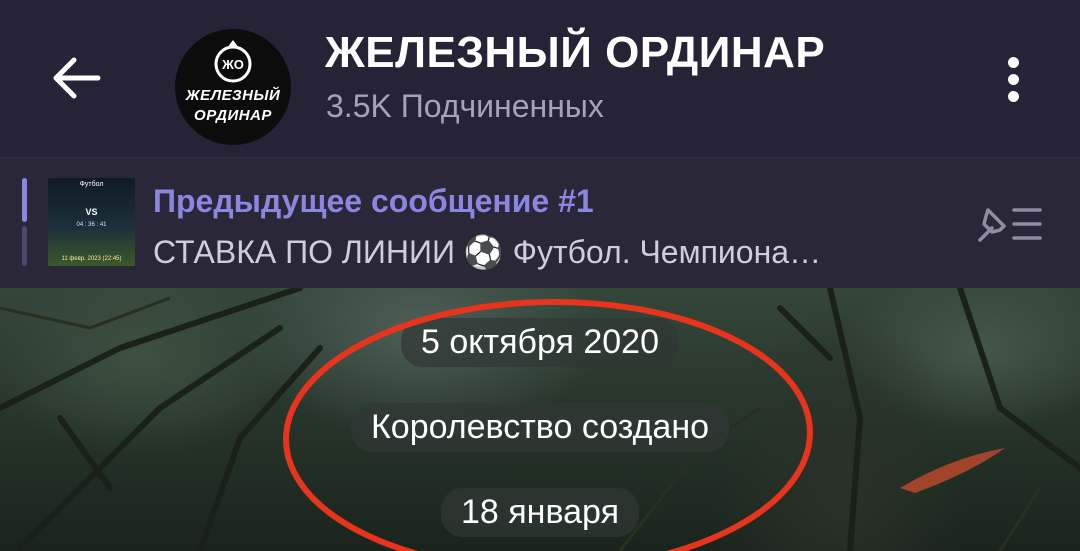 The height and width of the screenshot is (551, 1080). I want to click on date-divider: 5 октября 2020, so click(540, 343).